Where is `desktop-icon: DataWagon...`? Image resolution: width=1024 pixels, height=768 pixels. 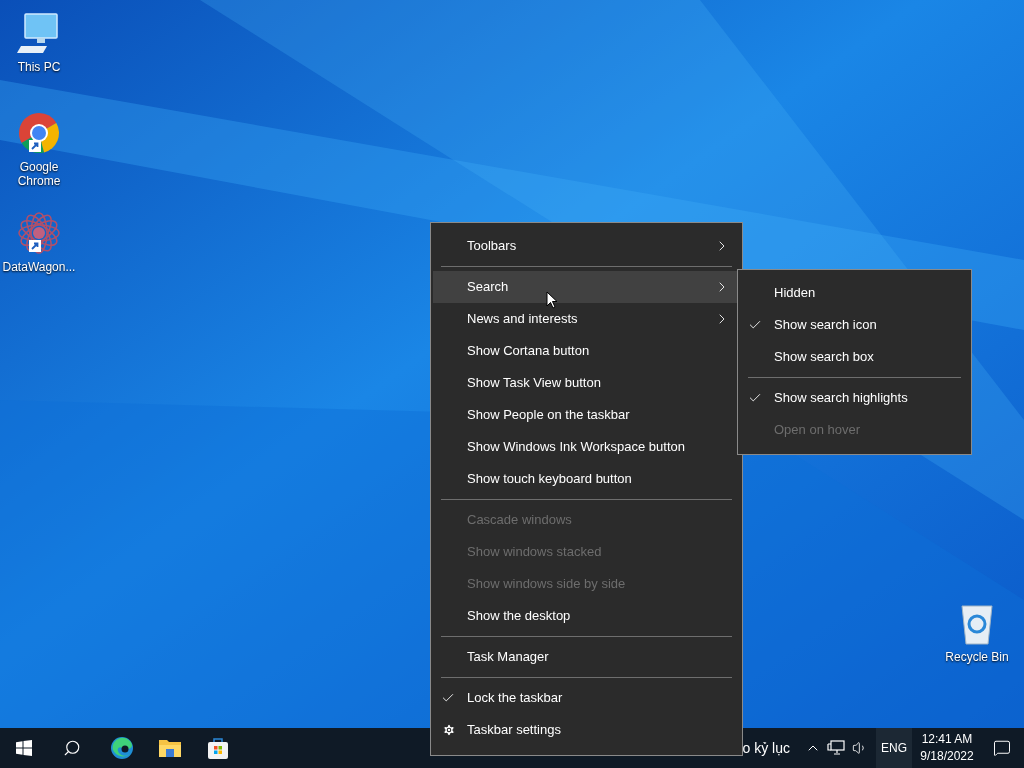
desktop-icon: DataWagon... is located at coordinates (39, 253).